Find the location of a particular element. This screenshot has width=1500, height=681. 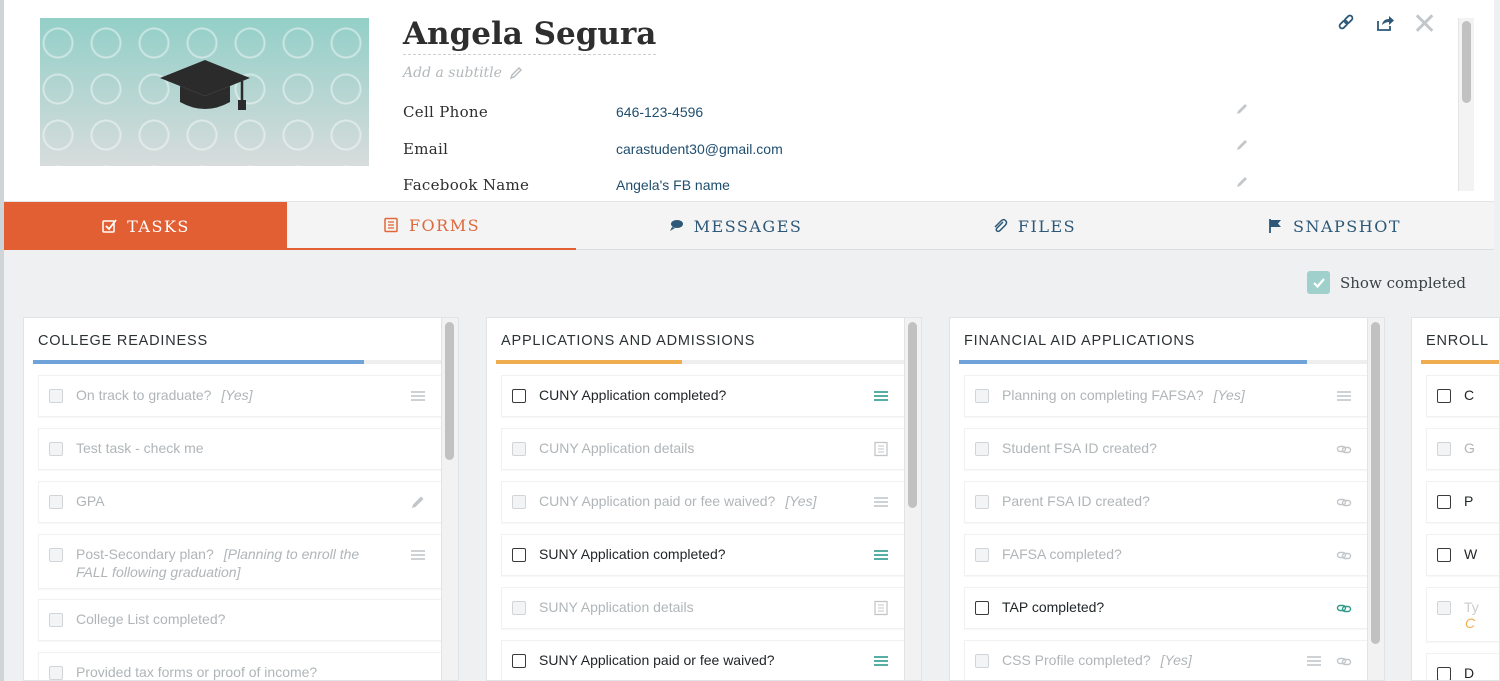

task-label: C is located at coordinates (1469, 395).